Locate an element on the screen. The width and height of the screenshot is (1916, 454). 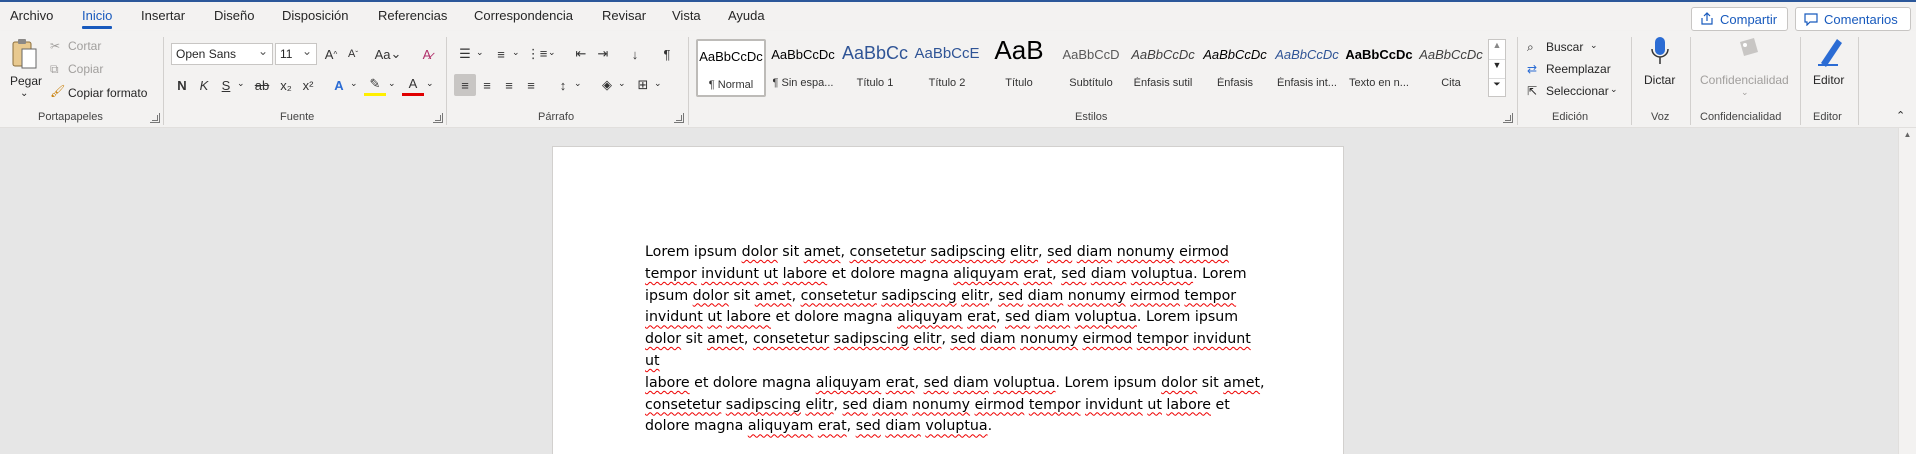
select-button: Seleccionar is located at coordinates (1577, 91).